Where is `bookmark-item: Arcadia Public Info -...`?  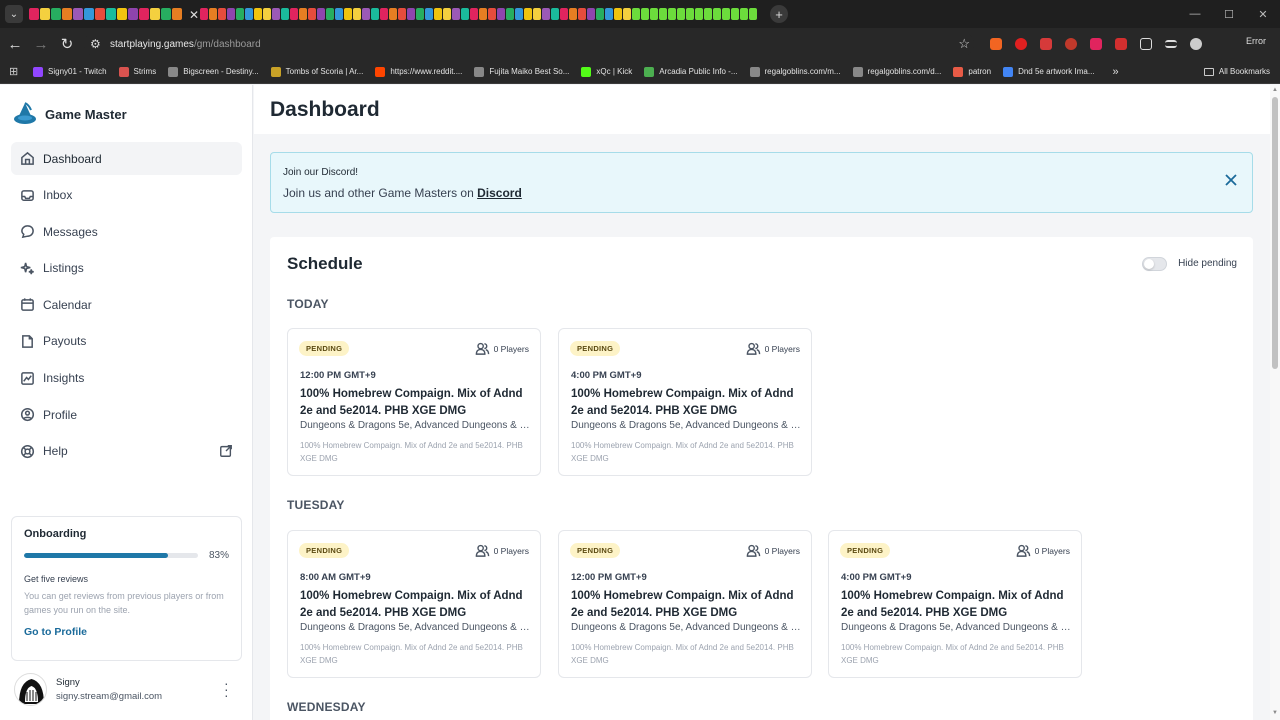 bookmark-item: Arcadia Public Info -... is located at coordinates (691, 71).